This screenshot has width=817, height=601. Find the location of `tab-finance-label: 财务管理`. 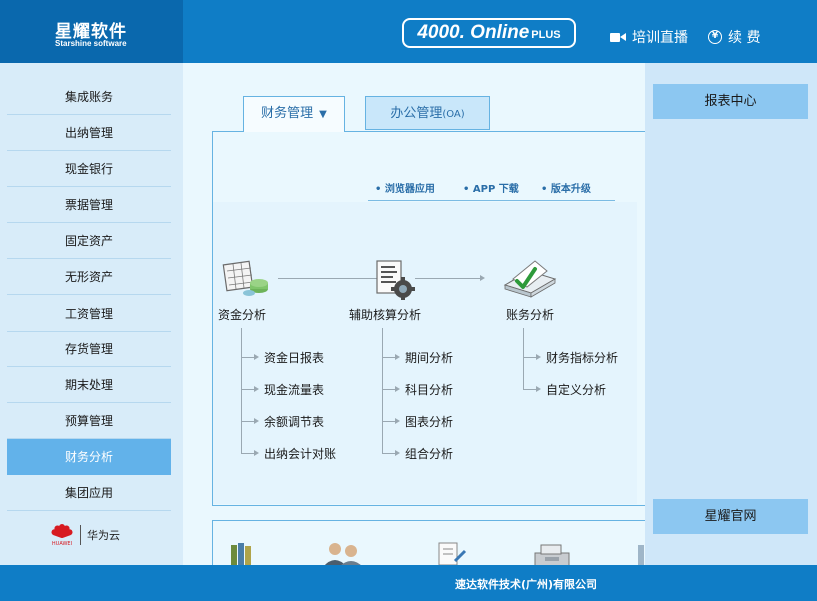

tab-finance-label: 财务管理 is located at coordinates (287, 113).